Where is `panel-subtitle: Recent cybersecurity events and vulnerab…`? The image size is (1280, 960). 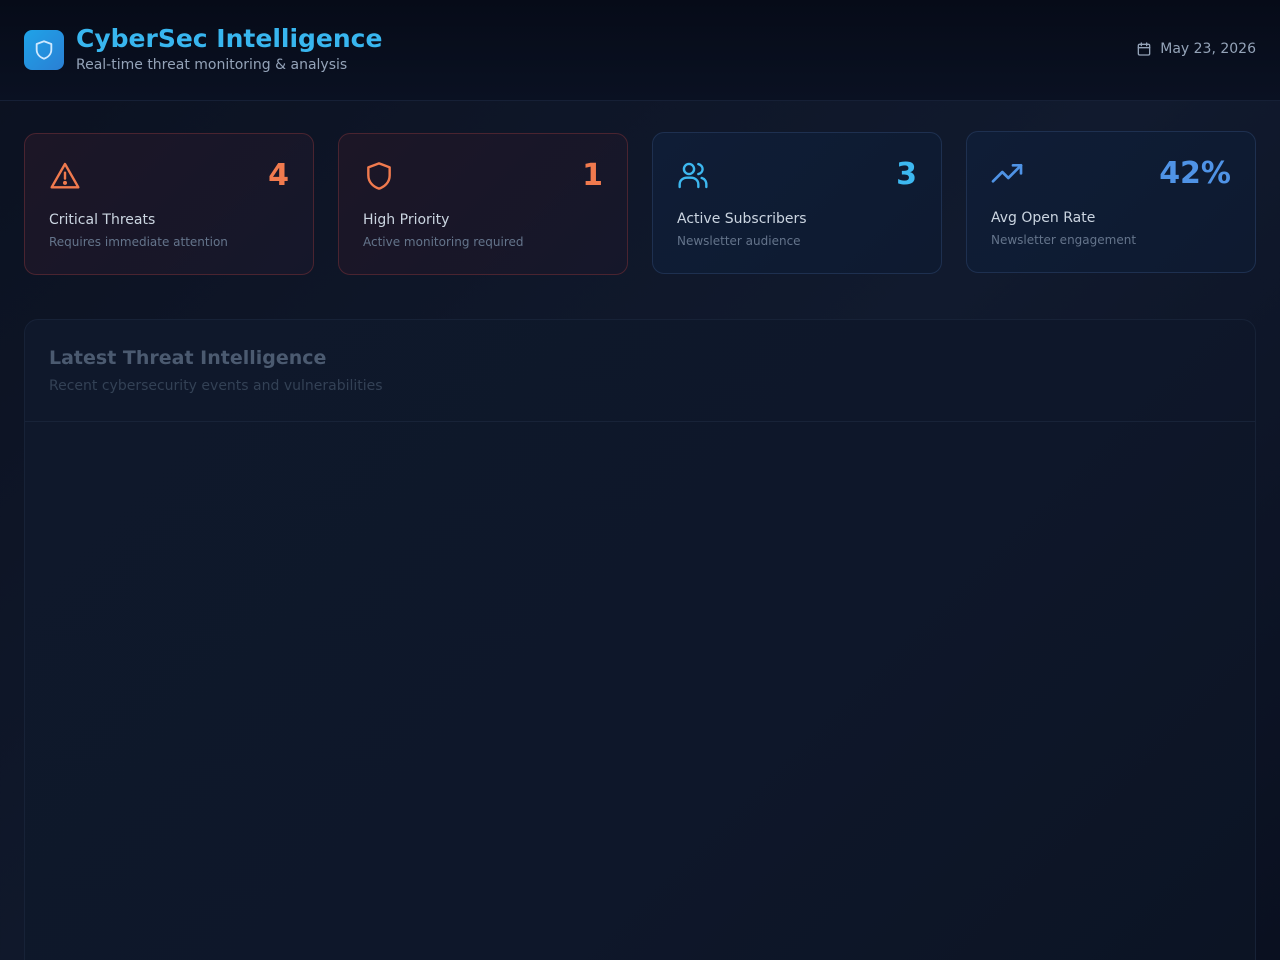 panel-subtitle: Recent cybersecurity events and vulnerab… is located at coordinates (216, 386).